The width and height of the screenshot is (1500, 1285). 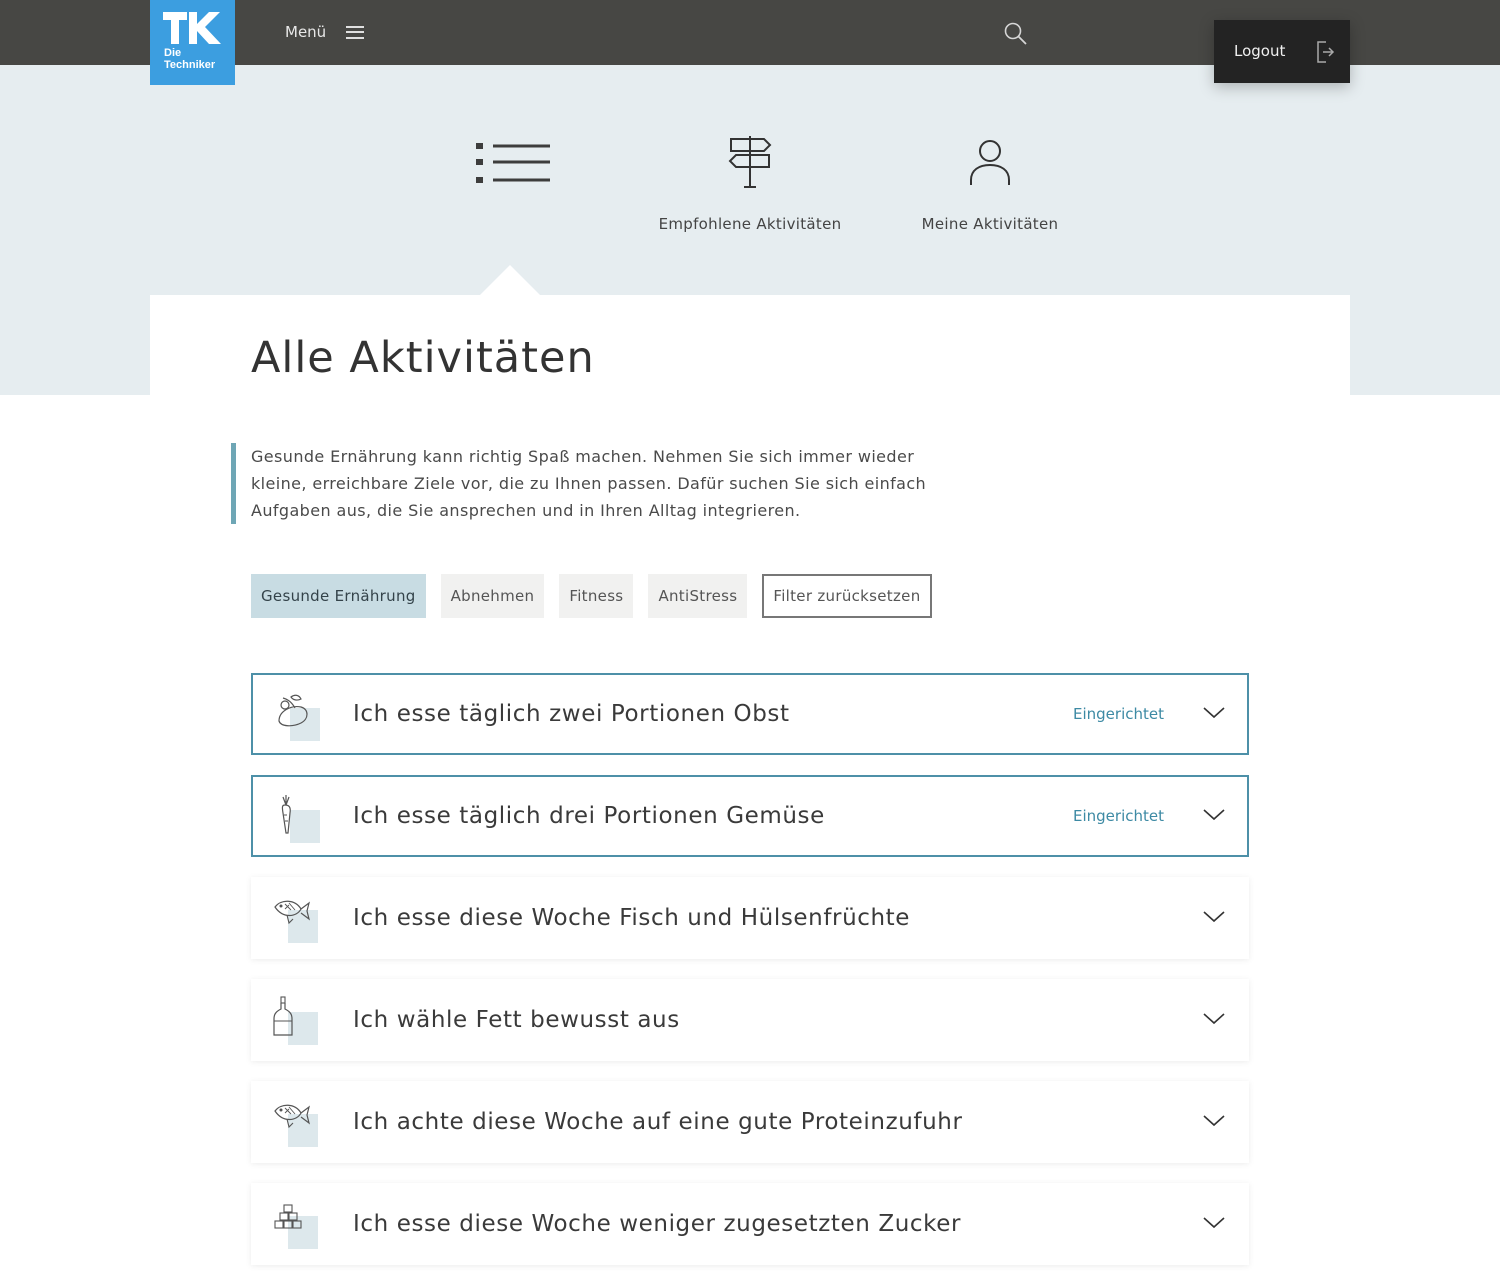 I want to click on menu-button: Menü, so click(x=325, y=32).